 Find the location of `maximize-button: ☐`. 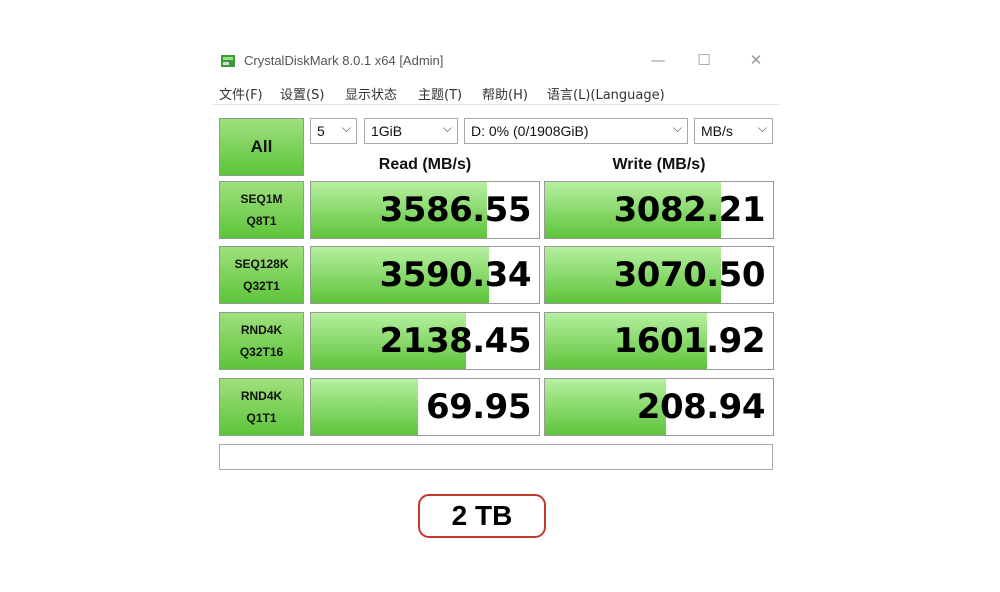

maximize-button: ☐ is located at coordinates (704, 60).